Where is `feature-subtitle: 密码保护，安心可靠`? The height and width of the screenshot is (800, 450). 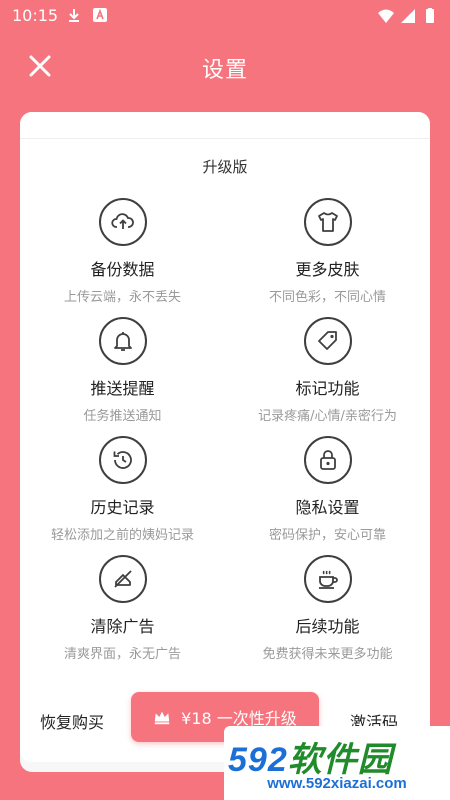
feature-subtitle: 密码保护，安心可靠 is located at coordinates (327, 535).